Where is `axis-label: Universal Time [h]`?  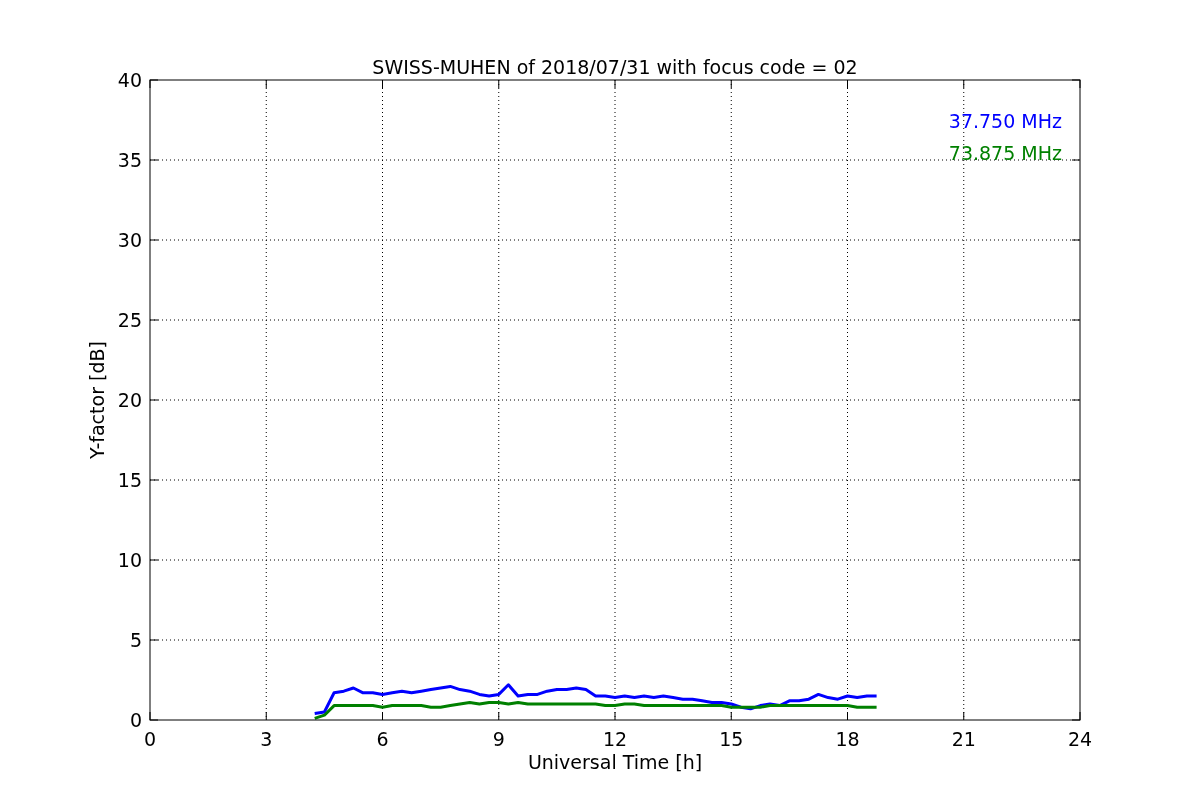 axis-label: Universal Time [h] is located at coordinates (615, 762).